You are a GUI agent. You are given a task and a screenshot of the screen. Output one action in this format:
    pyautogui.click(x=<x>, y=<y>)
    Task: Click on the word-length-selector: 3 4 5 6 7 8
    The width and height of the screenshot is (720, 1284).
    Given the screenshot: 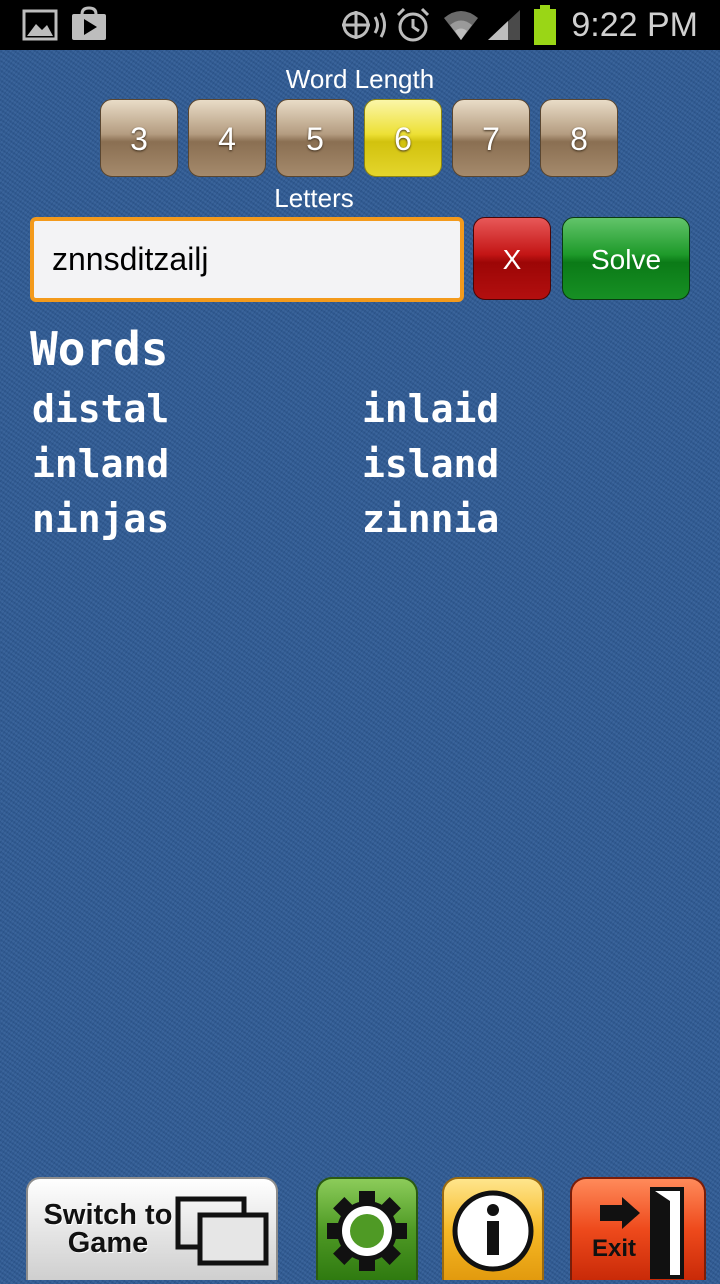 What is the action you would take?
    pyautogui.click(x=360, y=138)
    